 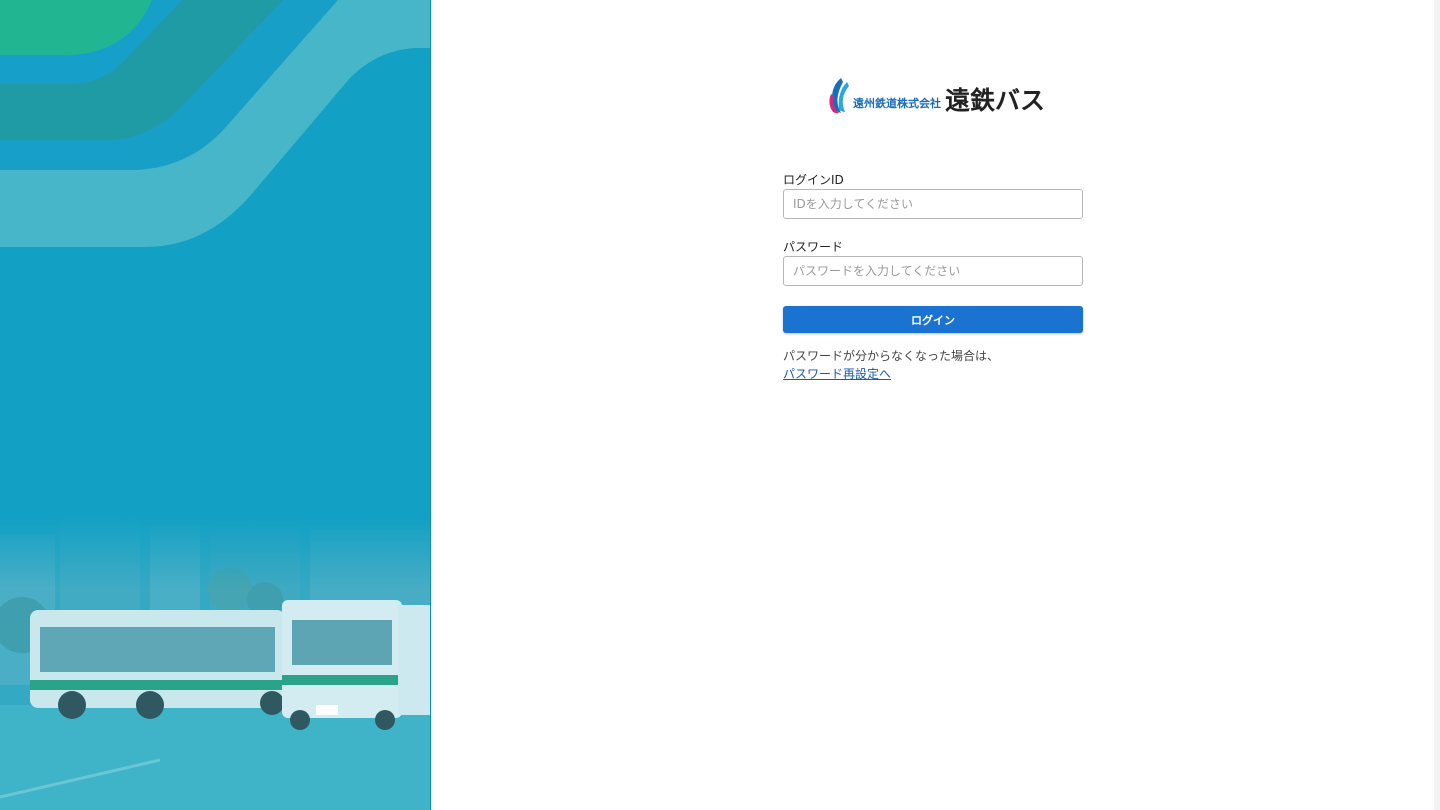 What do you see at coordinates (839, 96) in the screenshot?
I see `logo-swoosh-icon` at bounding box center [839, 96].